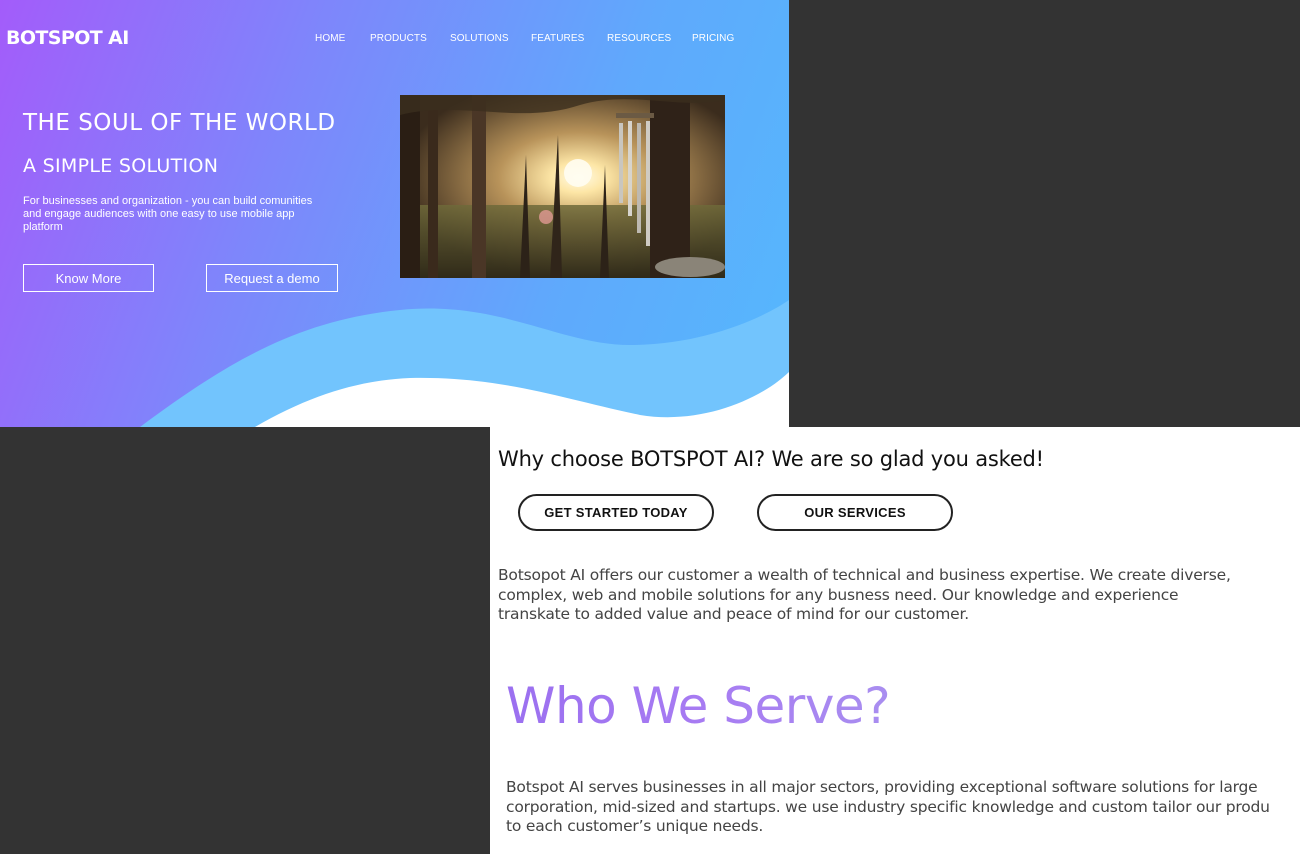  What do you see at coordinates (88, 278) in the screenshot?
I see `know-more-button: Know More` at bounding box center [88, 278].